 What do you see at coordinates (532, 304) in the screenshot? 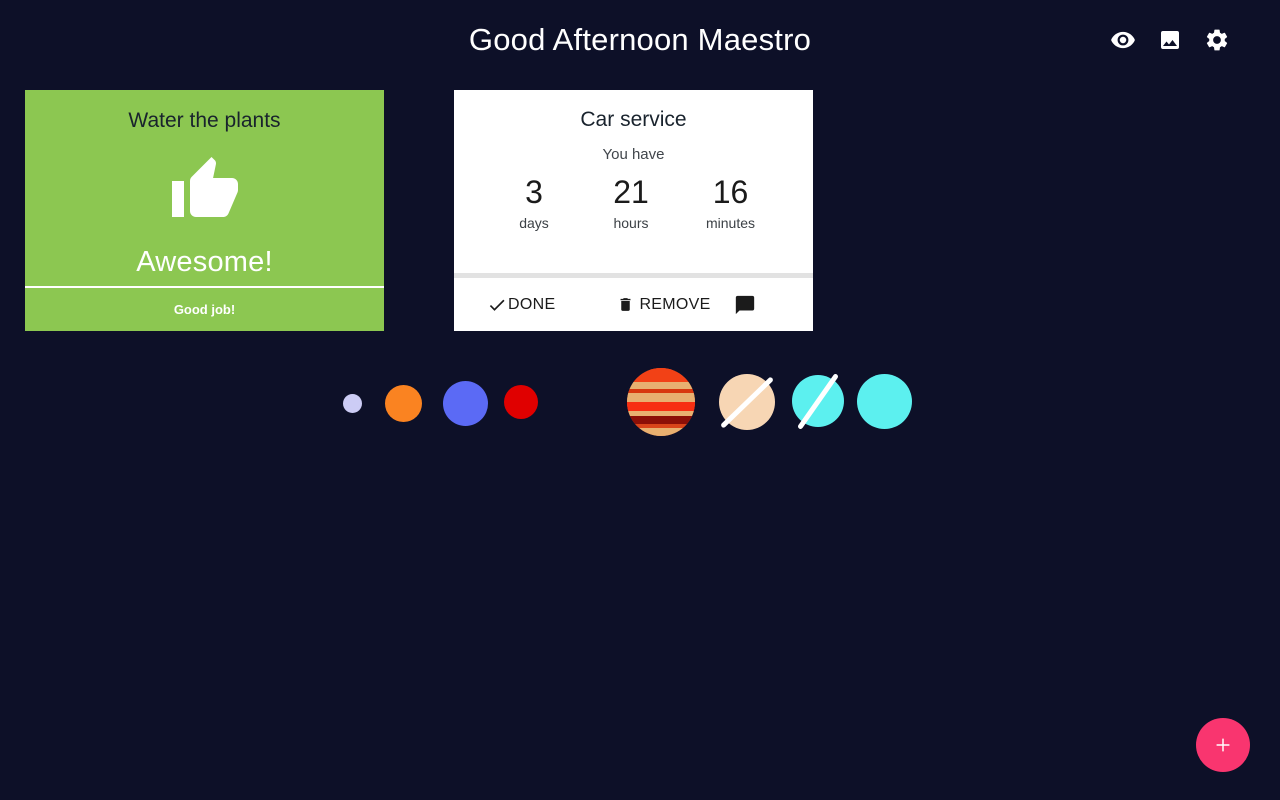
I see `done-button-label: DONE` at bounding box center [532, 304].